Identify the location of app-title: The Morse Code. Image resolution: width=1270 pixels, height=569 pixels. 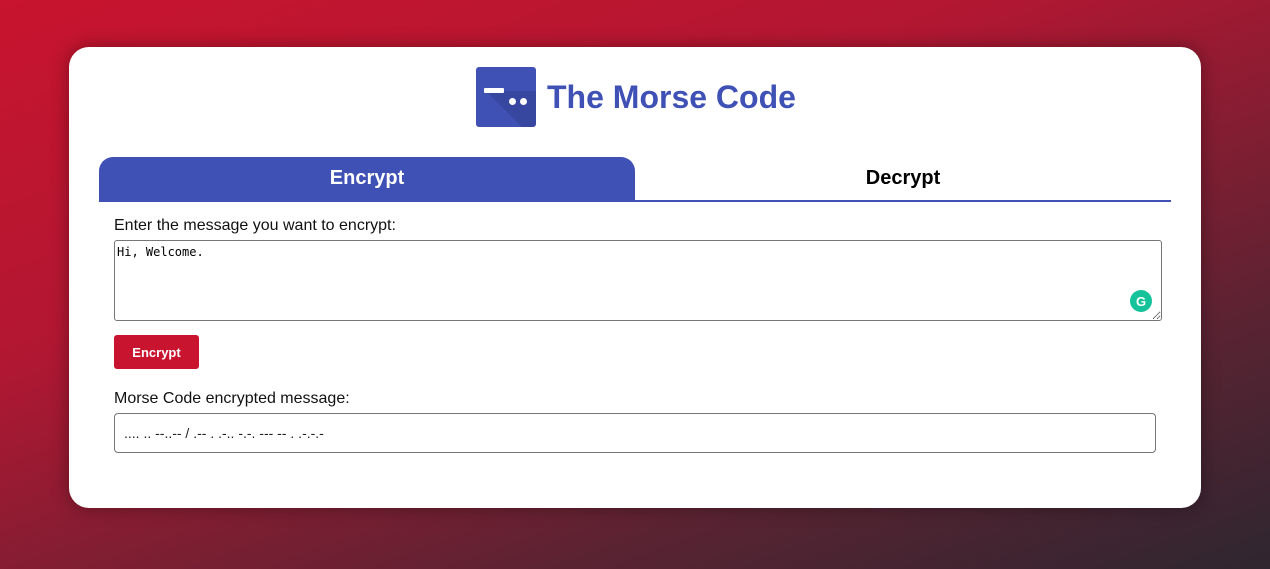
(671, 96).